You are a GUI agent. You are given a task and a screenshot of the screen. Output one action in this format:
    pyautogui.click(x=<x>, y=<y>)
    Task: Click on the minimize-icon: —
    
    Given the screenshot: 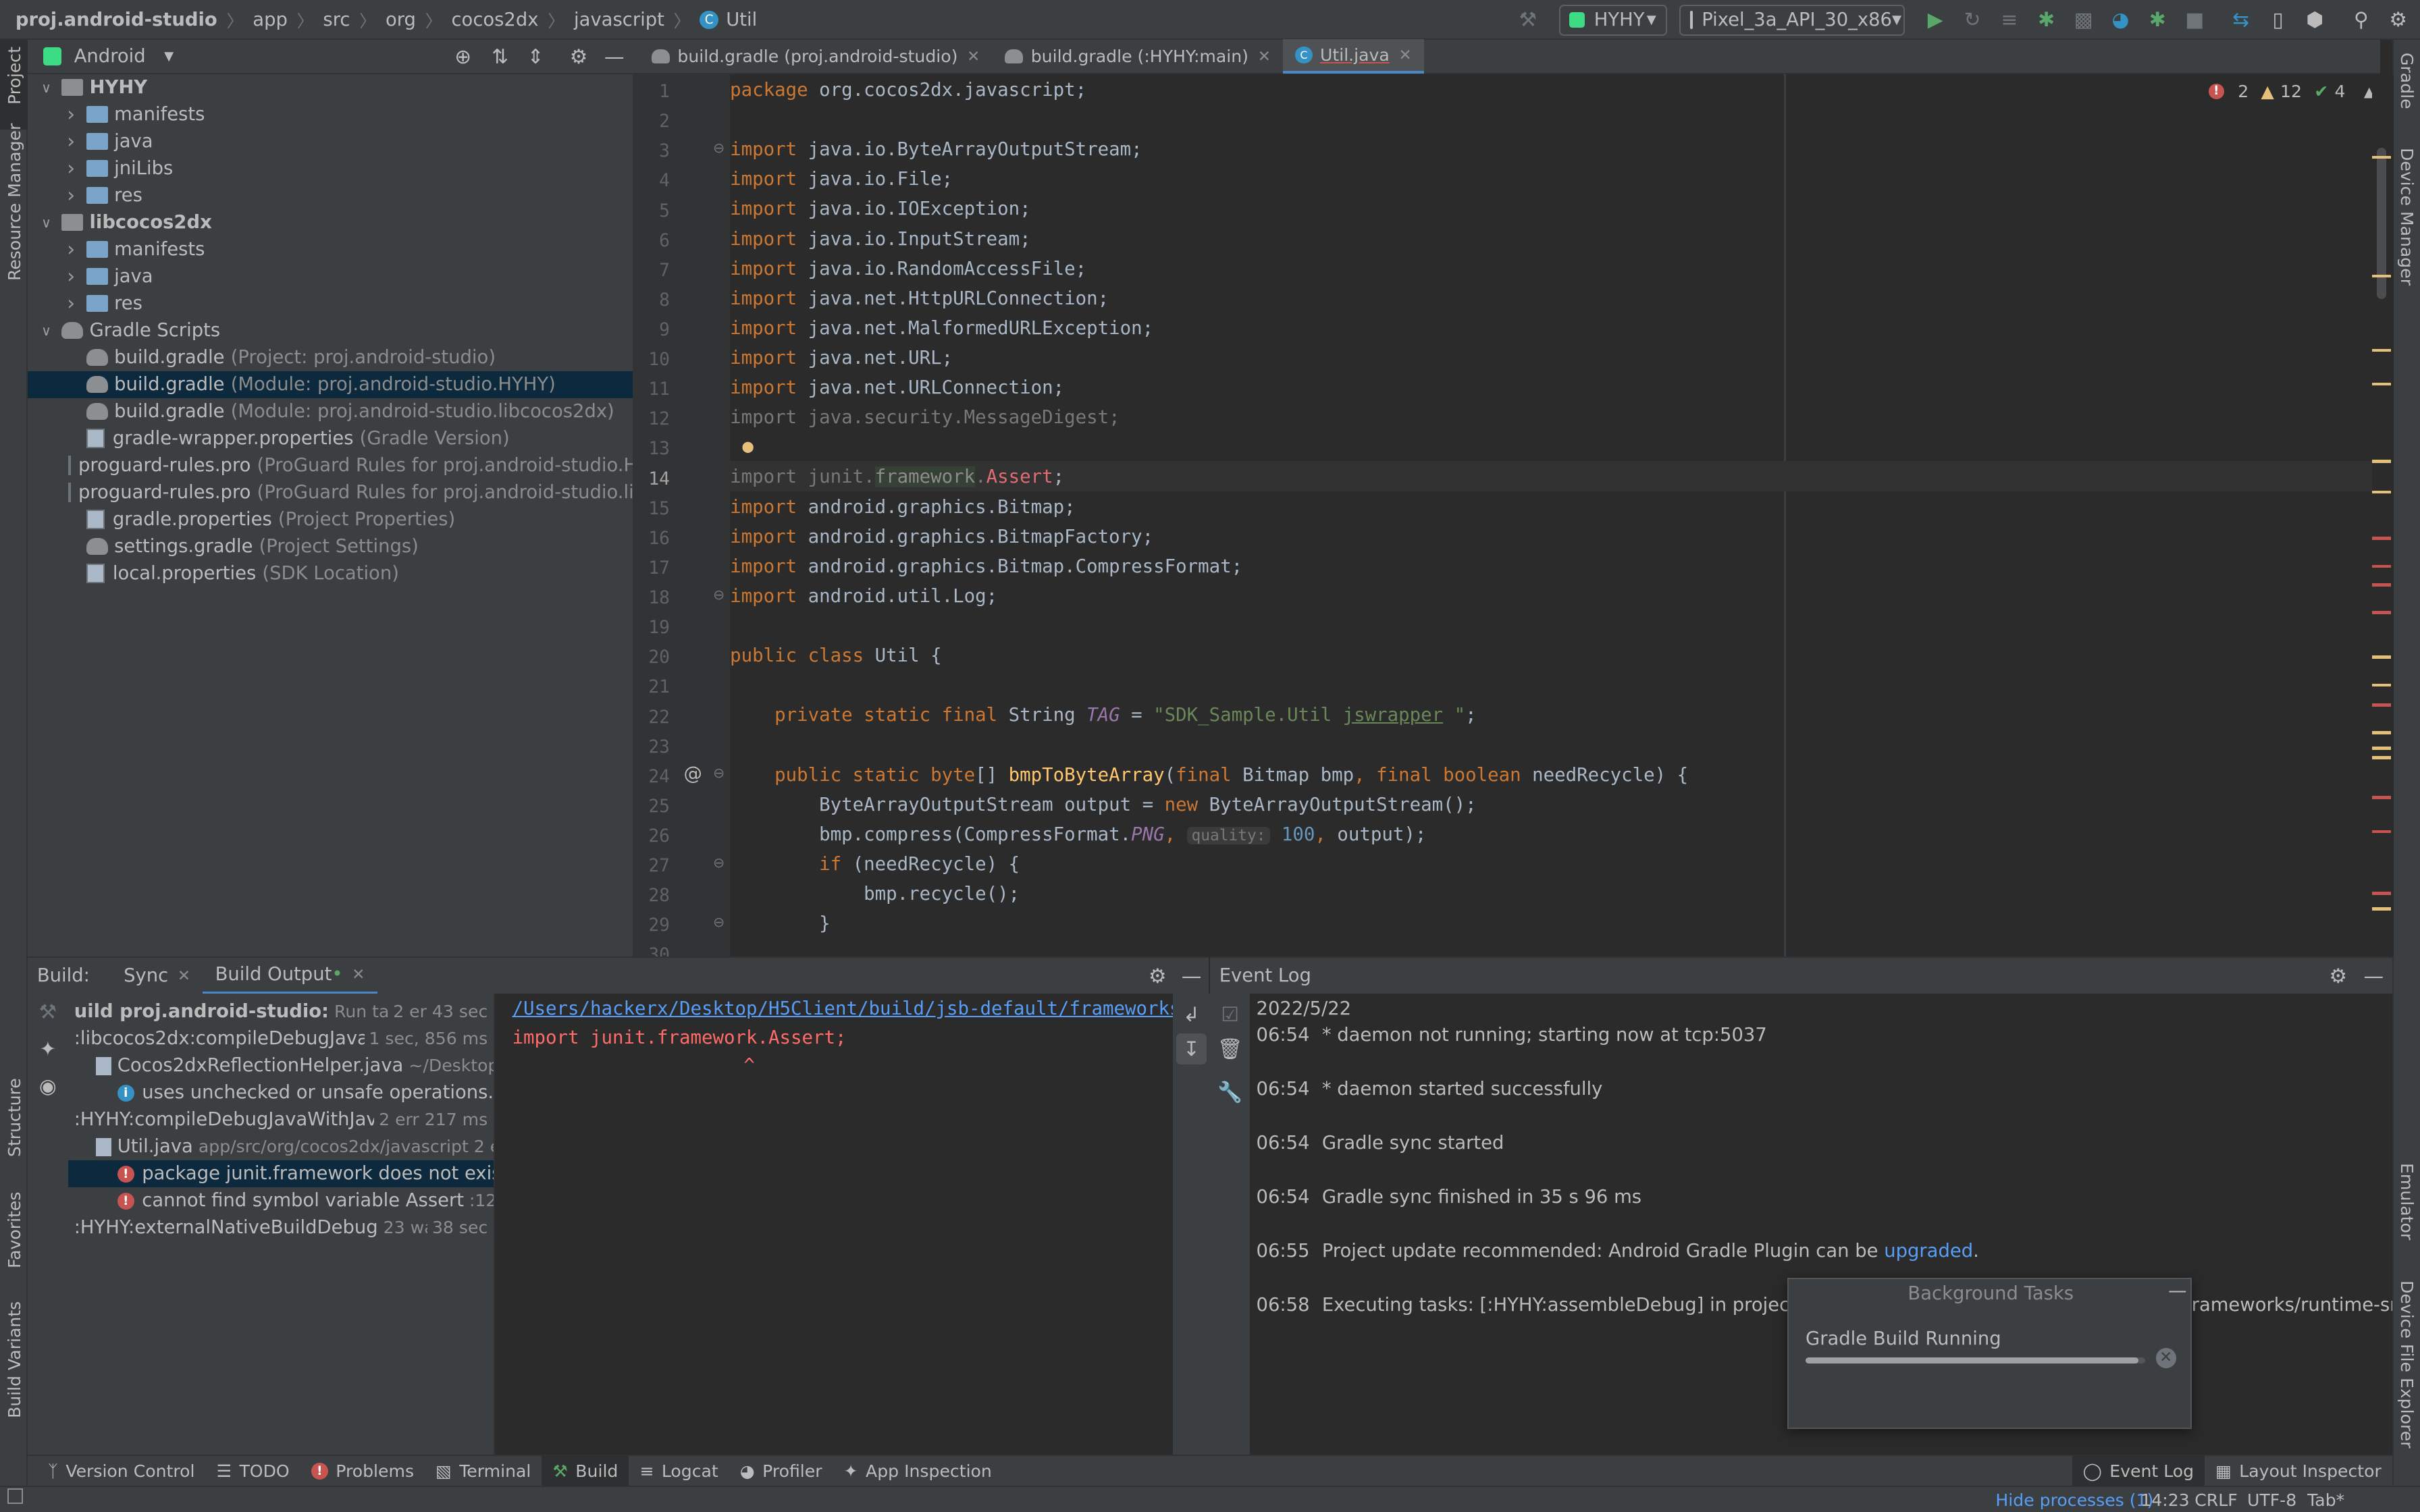 What is the action you would take?
    pyautogui.click(x=2177, y=1290)
    